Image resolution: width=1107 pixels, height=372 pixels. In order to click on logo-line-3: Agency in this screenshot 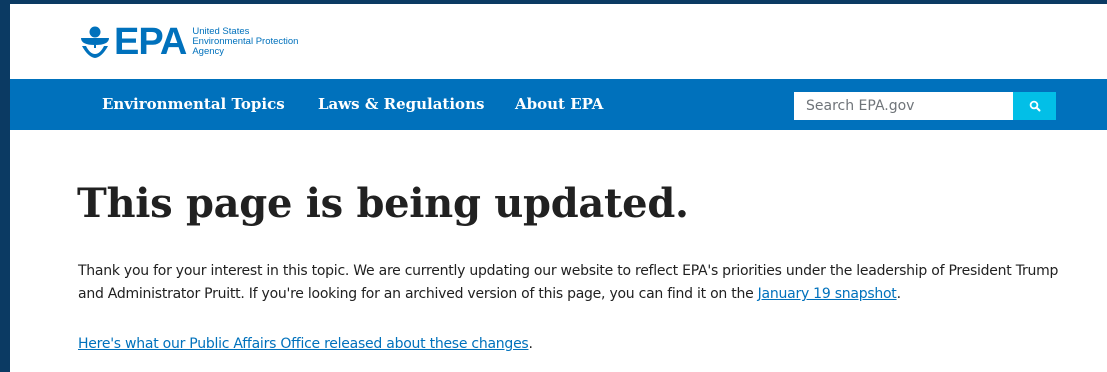, I will do `click(208, 51)`.